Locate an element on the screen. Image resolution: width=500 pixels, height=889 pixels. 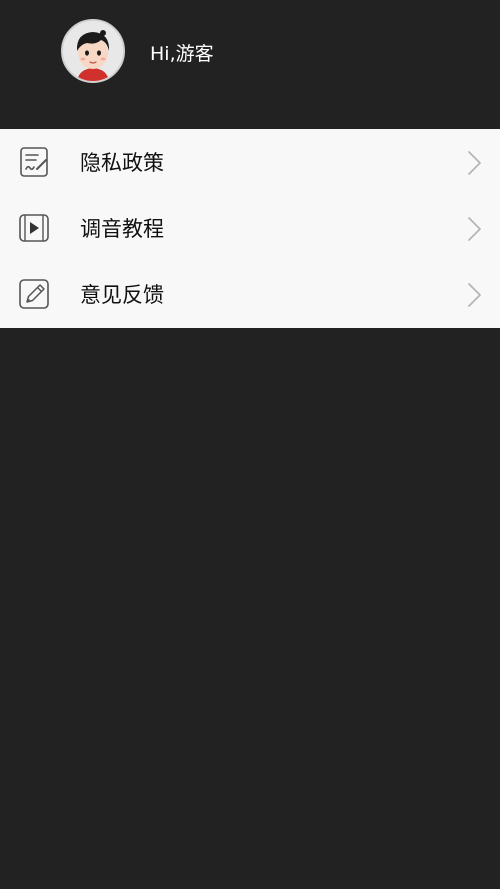
video-play-icon is located at coordinates (34, 228).